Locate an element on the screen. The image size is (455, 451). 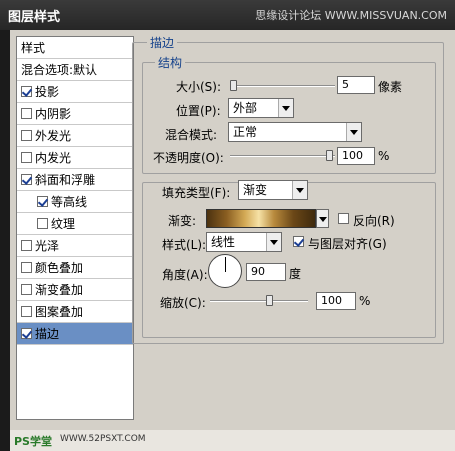
style-item-label: 投影 is located at coordinates (47, 92).